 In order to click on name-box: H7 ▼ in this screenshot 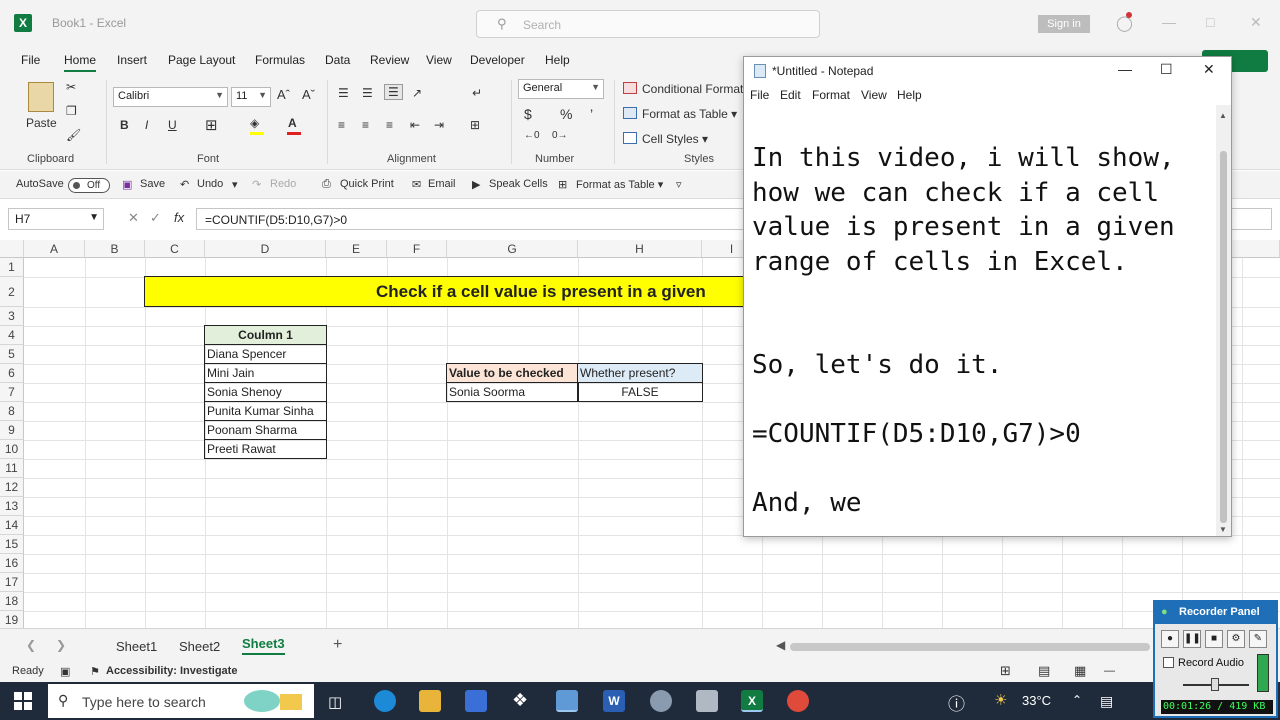, I will do `click(56, 219)`.